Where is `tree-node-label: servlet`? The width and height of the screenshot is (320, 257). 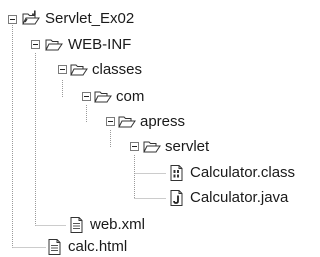 tree-node-label: servlet is located at coordinates (187, 146).